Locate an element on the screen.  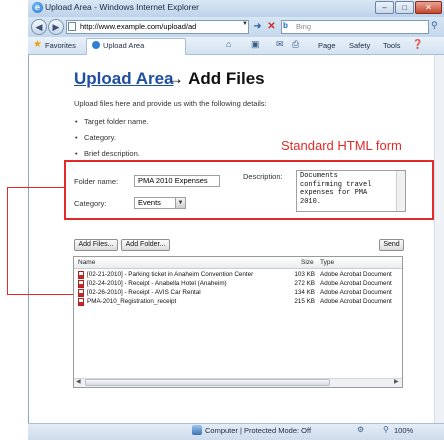
home-icon: ⌂ is located at coordinates (228, 44).